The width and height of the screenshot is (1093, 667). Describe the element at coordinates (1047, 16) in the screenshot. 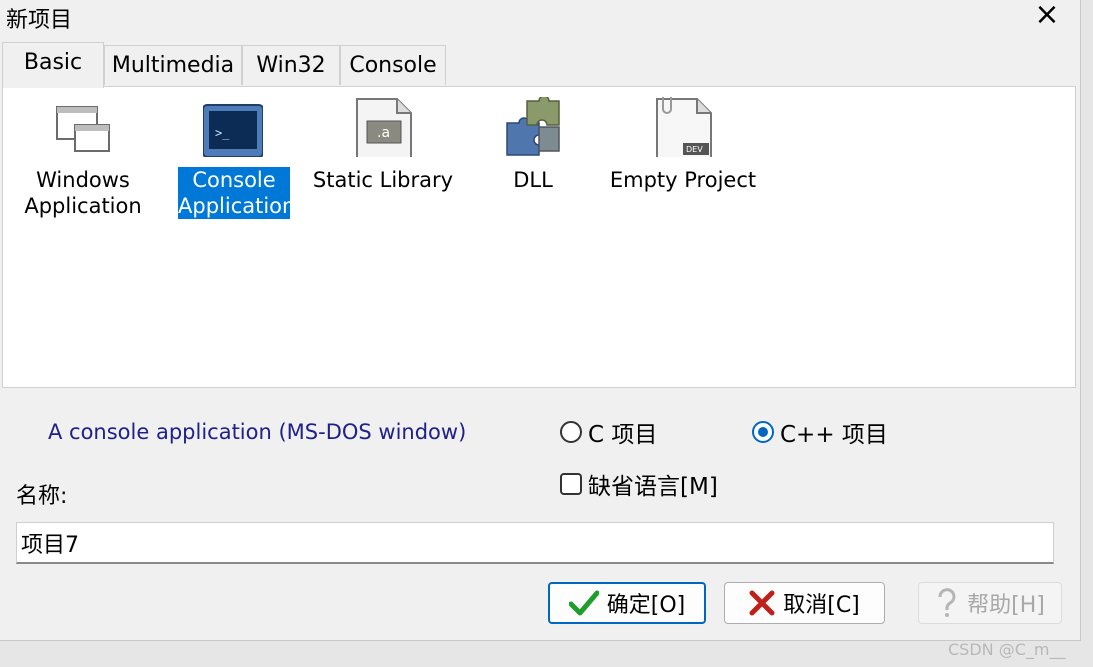

I see `close-icon: ×` at that location.